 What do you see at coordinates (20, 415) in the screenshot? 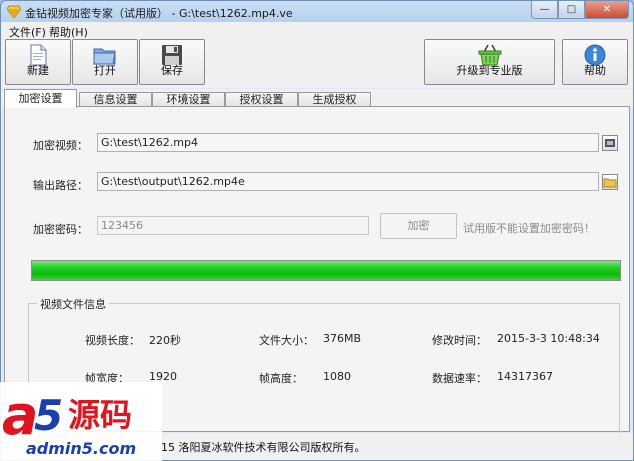
I see `svg-text: a` at bounding box center [20, 415].